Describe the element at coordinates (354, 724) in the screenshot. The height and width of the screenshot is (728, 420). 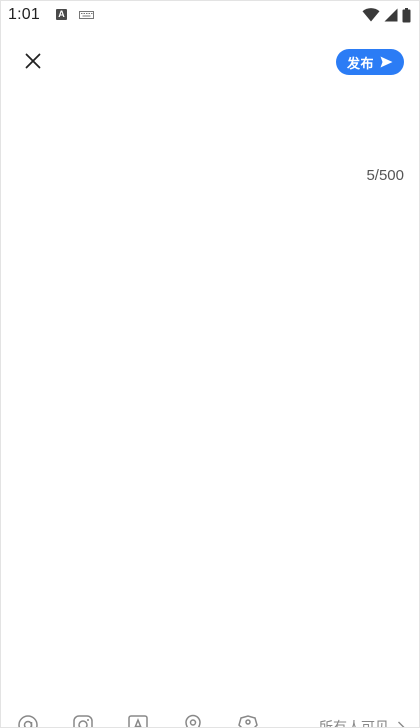
I see `visibility-label: 所有人可见` at that location.